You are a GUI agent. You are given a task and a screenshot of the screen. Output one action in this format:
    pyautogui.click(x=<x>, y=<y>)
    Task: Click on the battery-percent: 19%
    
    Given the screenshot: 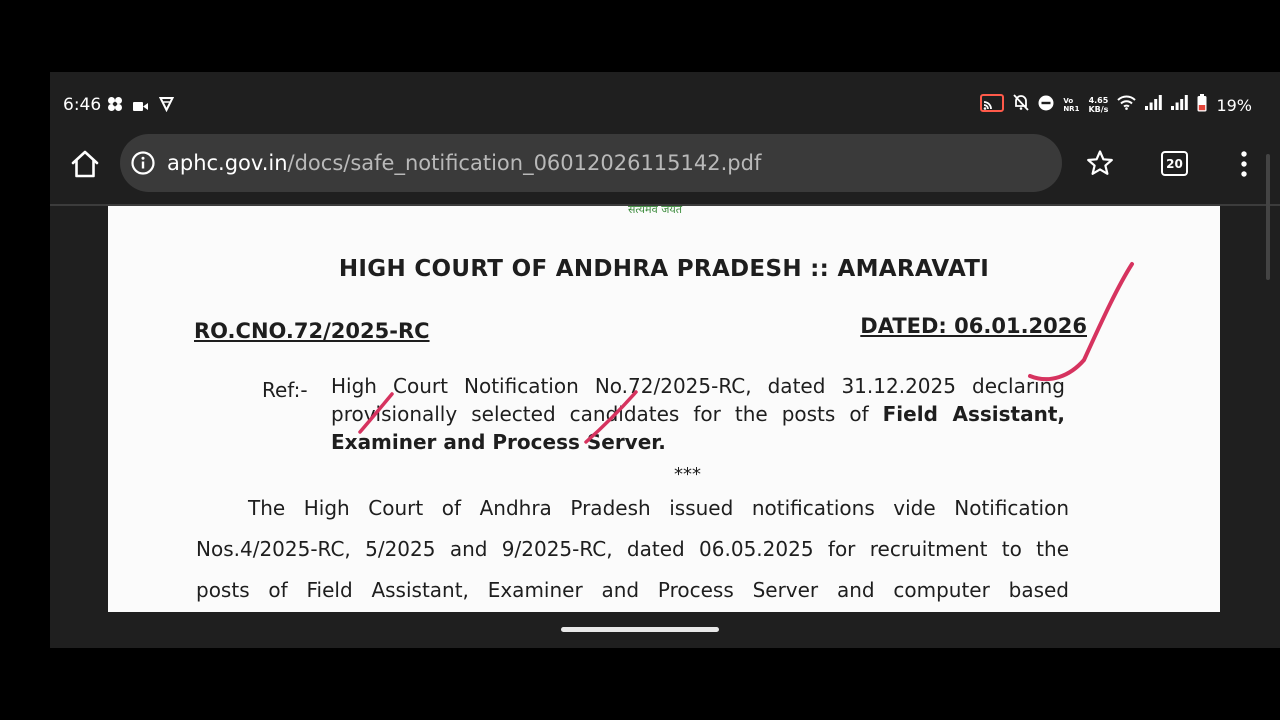 What is the action you would take?
    pyautogui.click(x=1234, y=105)
    